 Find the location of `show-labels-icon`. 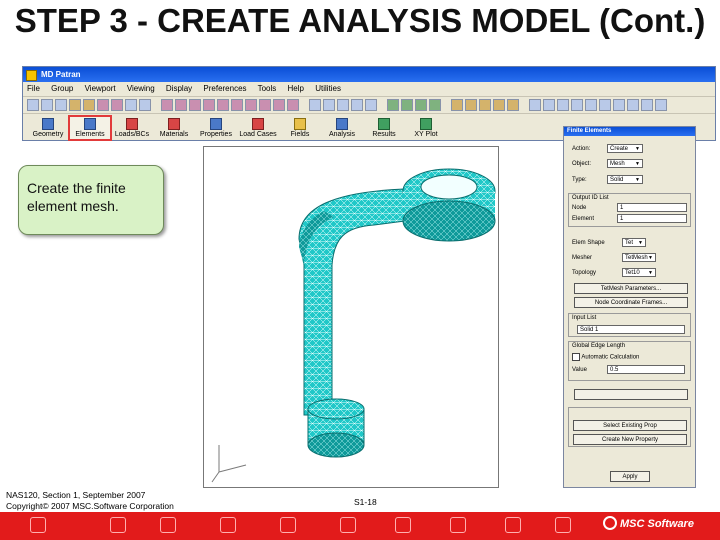

show-labels-icon is located at coordinates (485, 105).